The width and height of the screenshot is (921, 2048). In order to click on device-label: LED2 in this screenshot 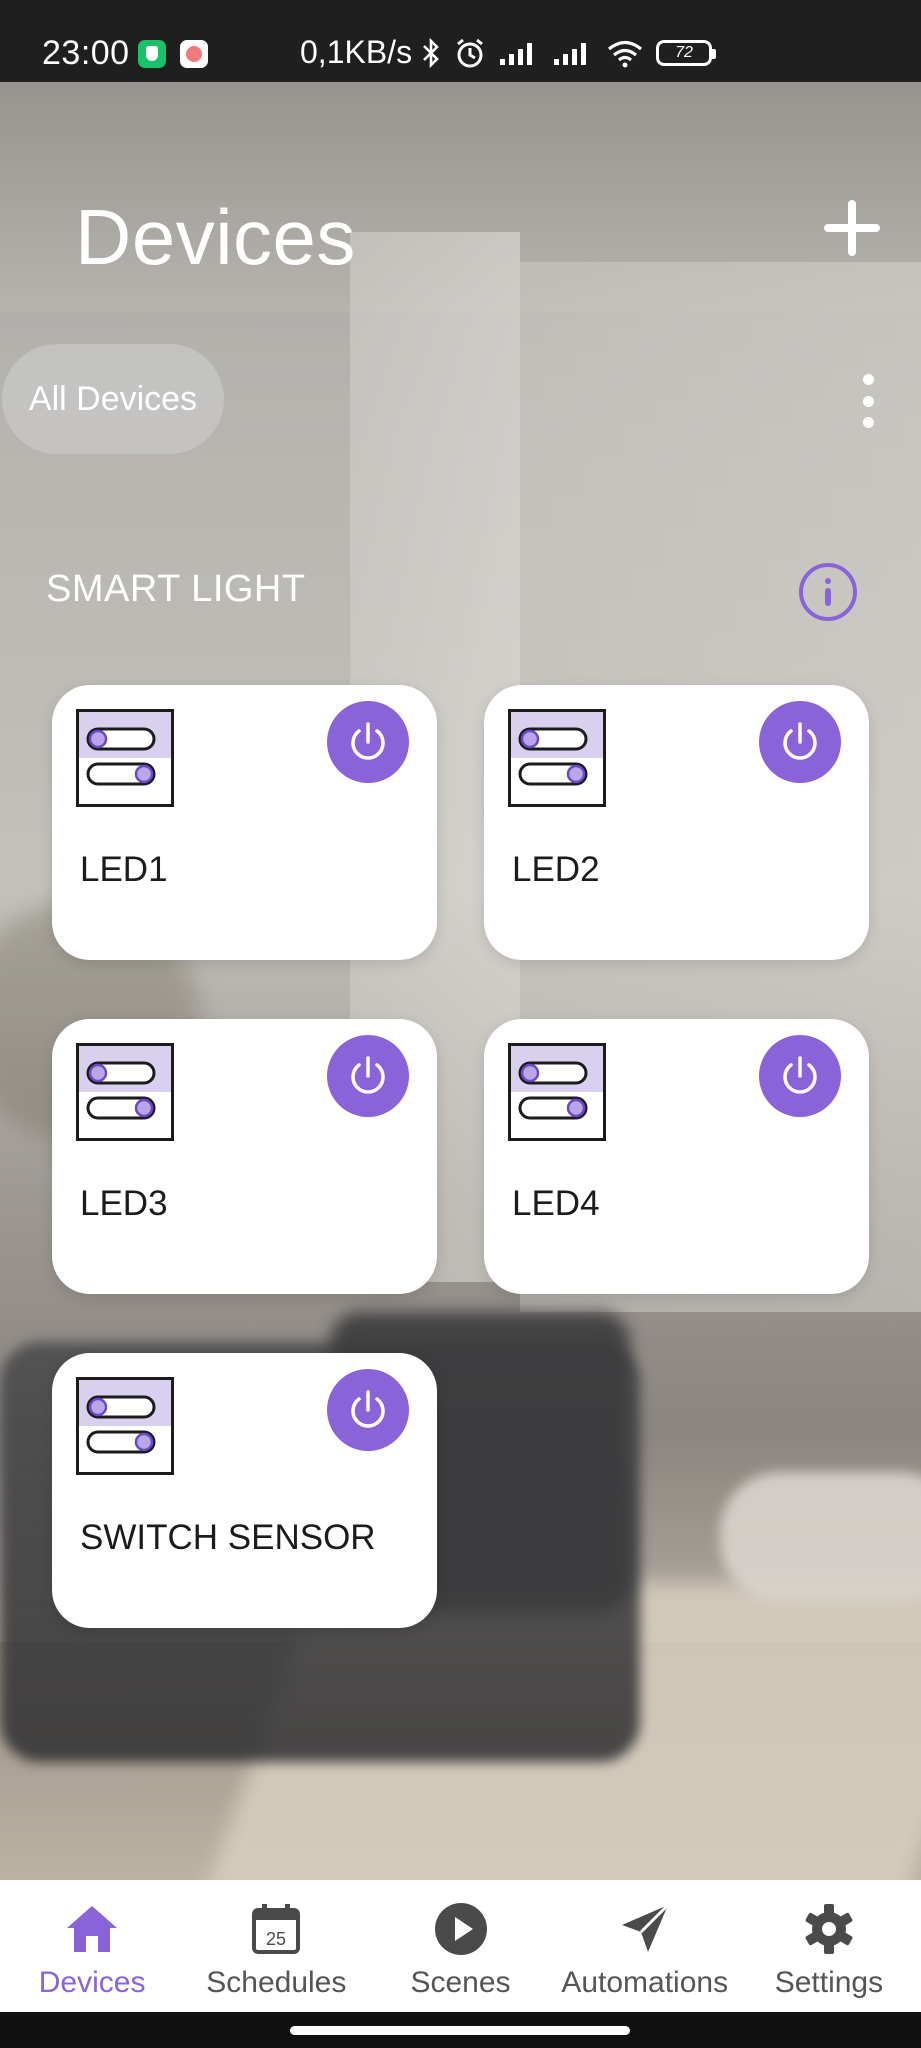, I will do `click(556, 869)`.